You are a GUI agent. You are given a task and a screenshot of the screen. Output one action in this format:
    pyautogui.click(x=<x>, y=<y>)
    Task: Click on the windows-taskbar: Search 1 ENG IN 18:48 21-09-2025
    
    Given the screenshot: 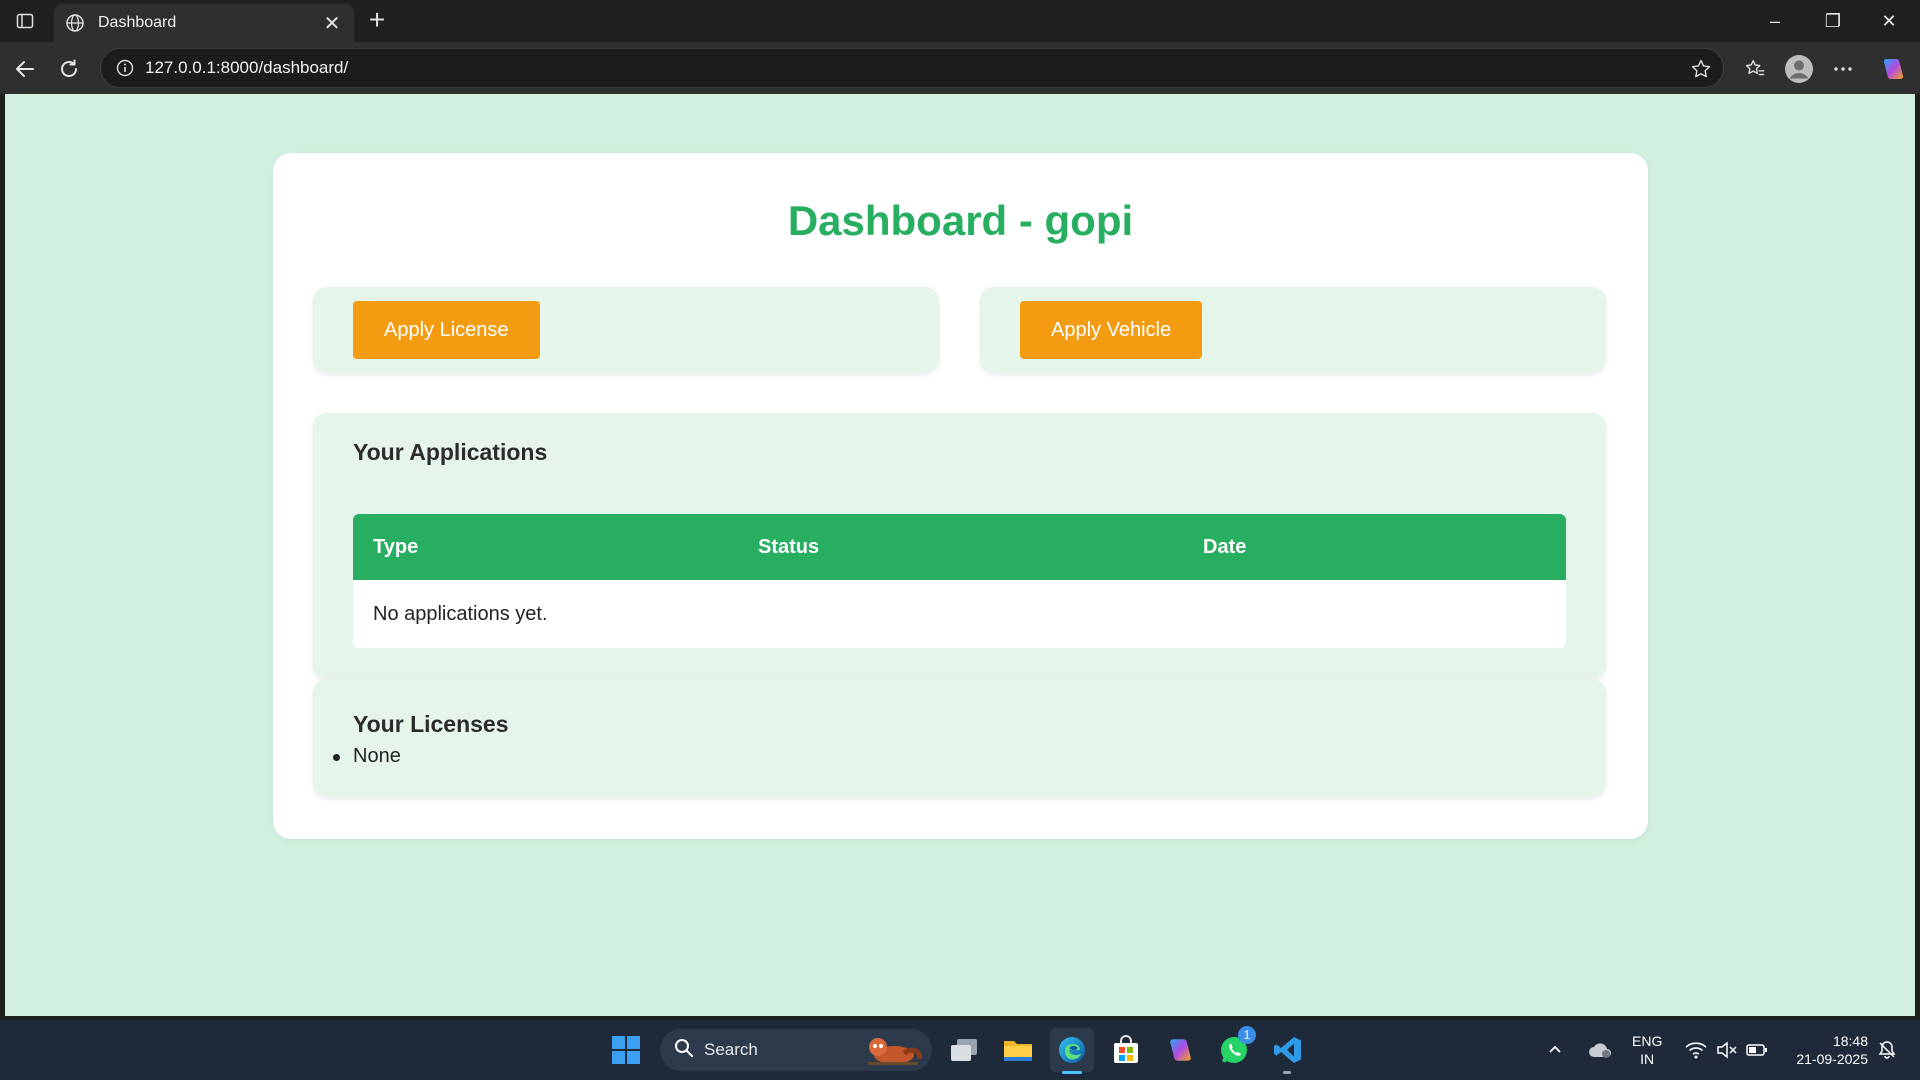 What is the action you would take?
    pyautogui.click(x=960, y=1050)
    